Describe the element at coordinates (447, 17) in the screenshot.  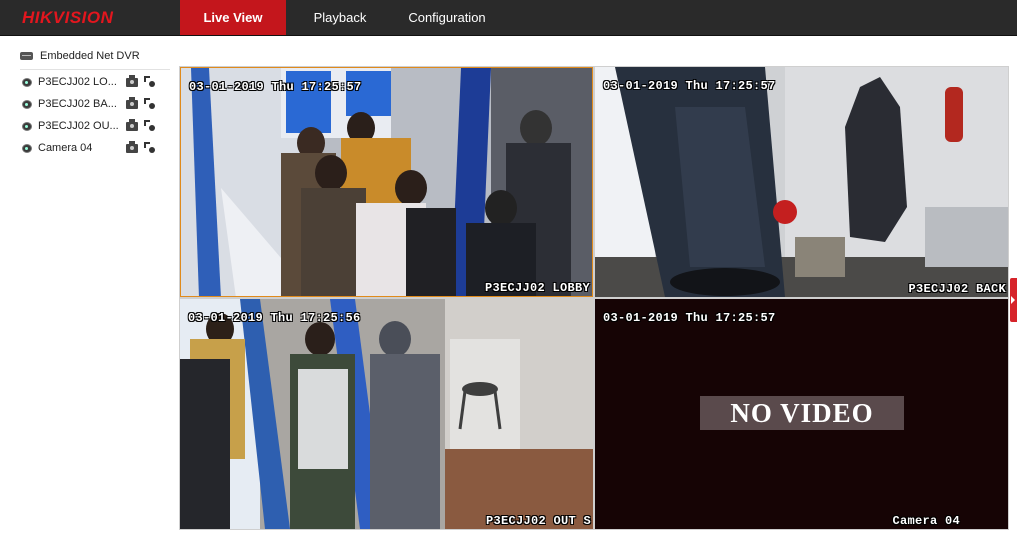
I see `tab-configuration: Configuration` at that location.